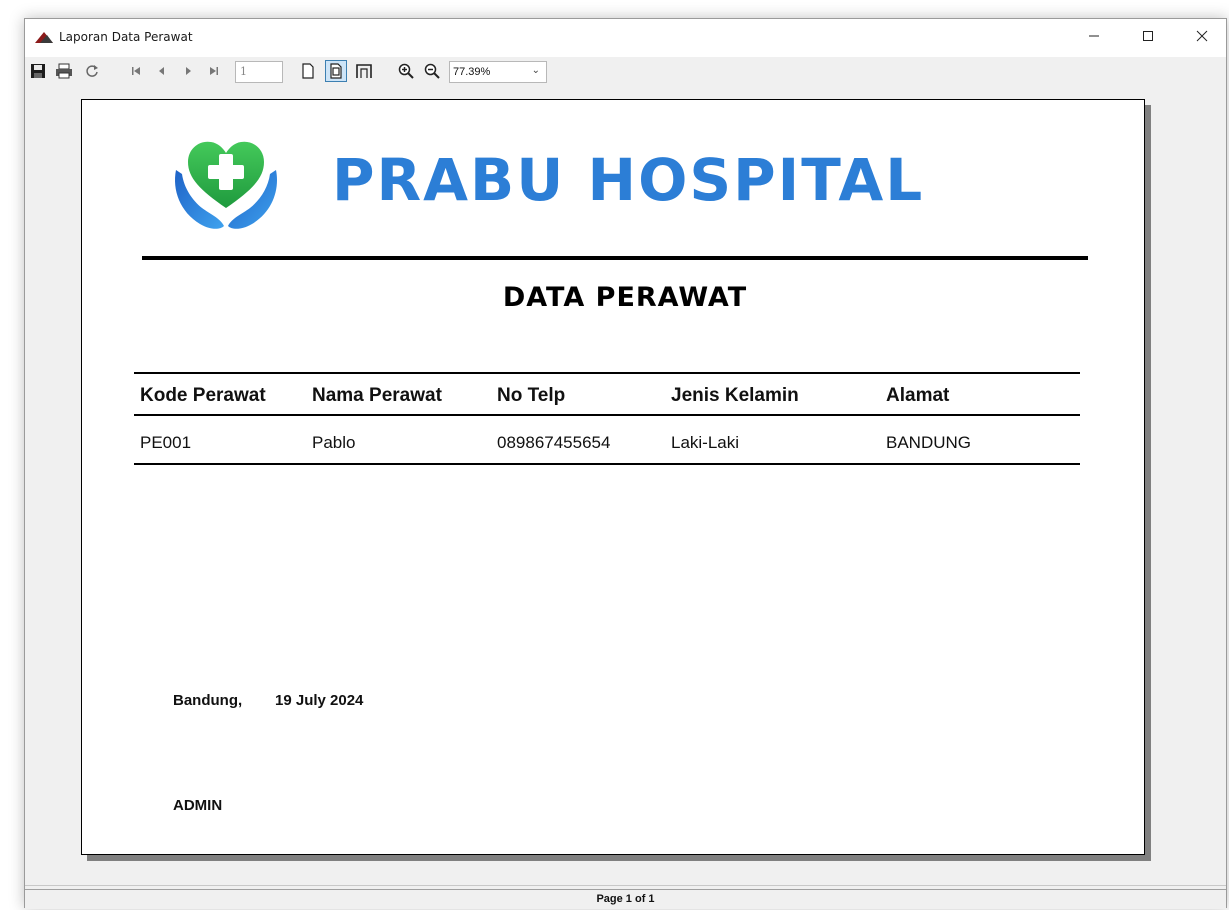  Describe the element at coordinates (319, 700) in the screenshot. I see `signature-date: 19 July 2024` at that location.